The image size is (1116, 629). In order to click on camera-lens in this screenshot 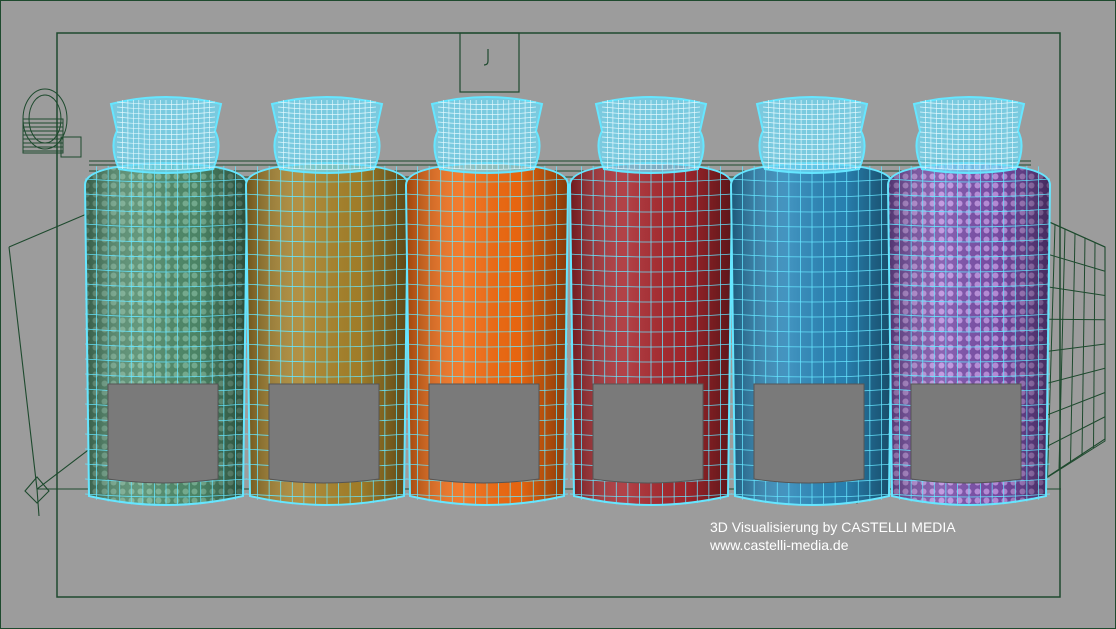, I will do `click(71, 147)`.